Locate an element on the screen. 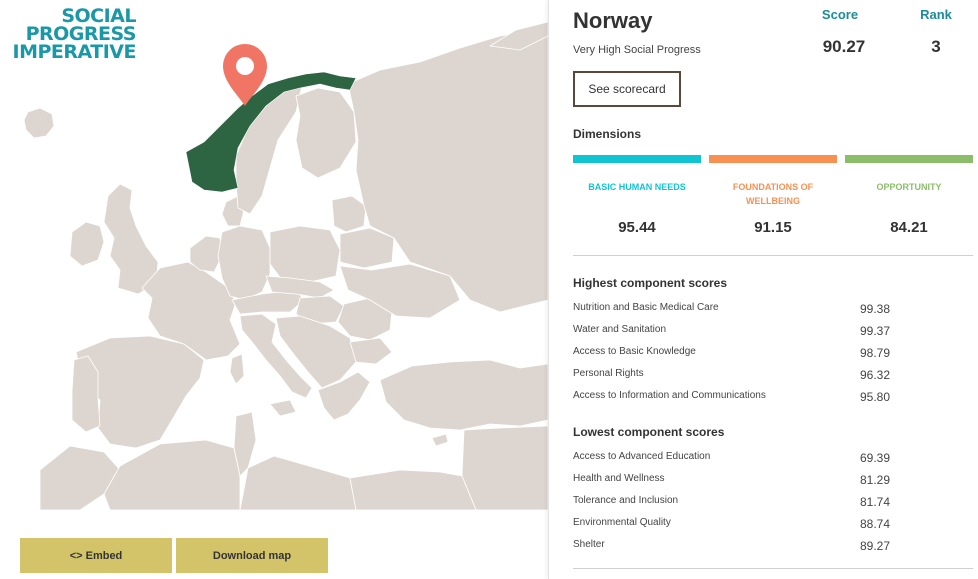 Image resolution: width=978 pixels, height=579 pixels. logo-line-3: IMPERATIVE is located at coordinates (74, 52).